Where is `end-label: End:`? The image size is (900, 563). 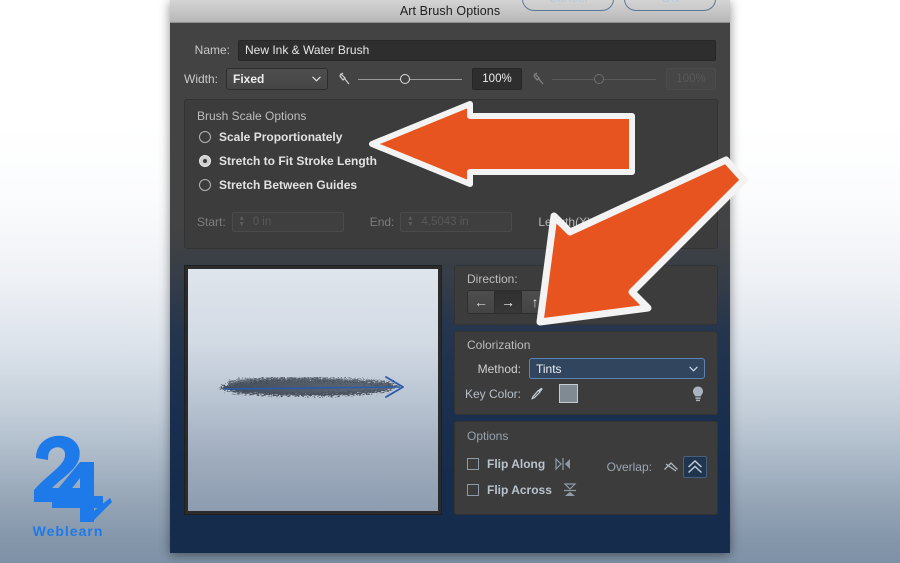
end-label: End: is located at coordinates (382, 222).